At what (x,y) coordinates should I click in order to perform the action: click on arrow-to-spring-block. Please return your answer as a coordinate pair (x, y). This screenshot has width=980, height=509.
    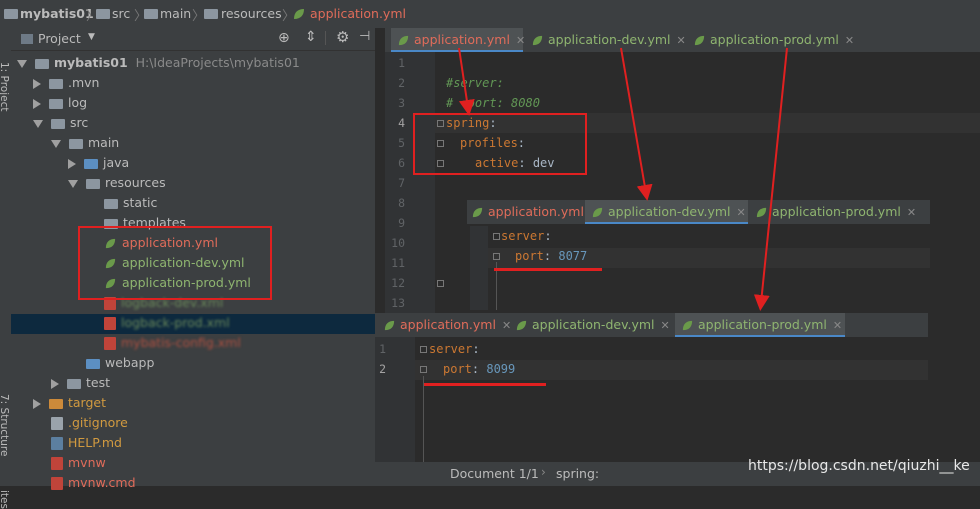
    Looking at the image, I should click on (466, 81).